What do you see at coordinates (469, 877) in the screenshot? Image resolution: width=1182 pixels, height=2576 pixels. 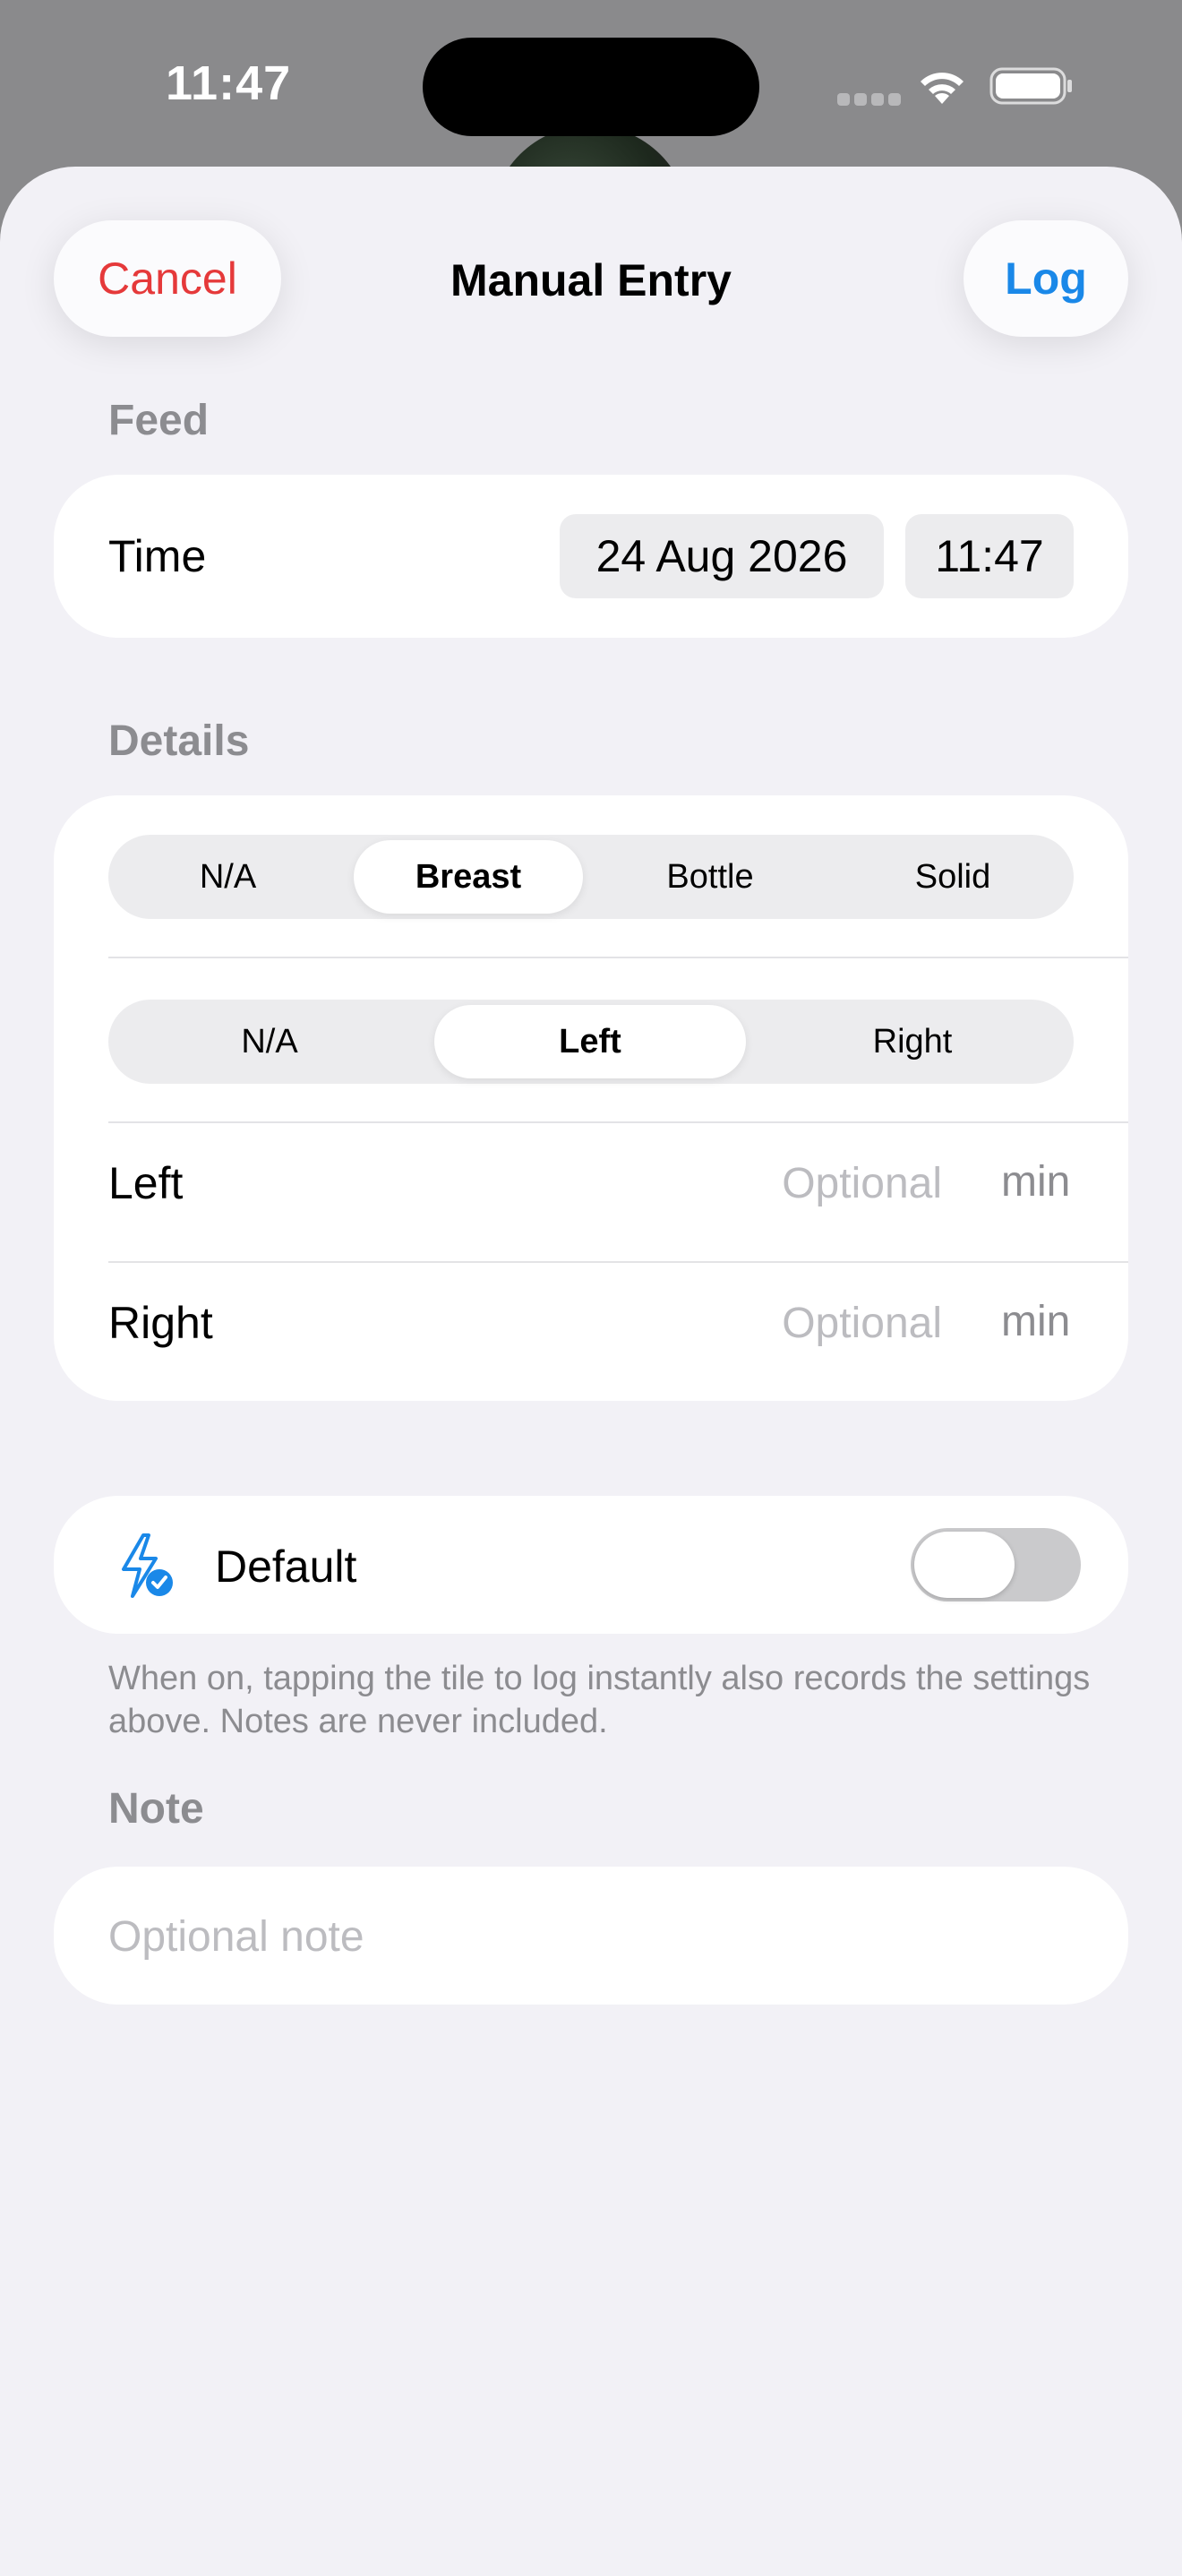 I see `feed-type-option-breast: Breast` at bounding box center [469, 877].